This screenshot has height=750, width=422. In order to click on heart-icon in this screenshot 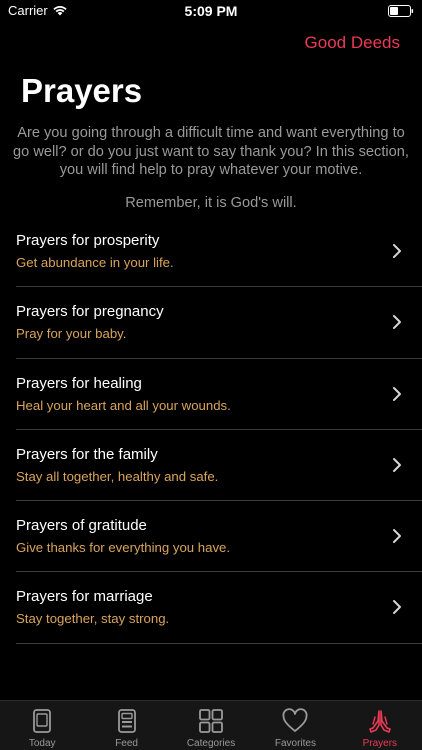, I will do `click(295, 720)`.